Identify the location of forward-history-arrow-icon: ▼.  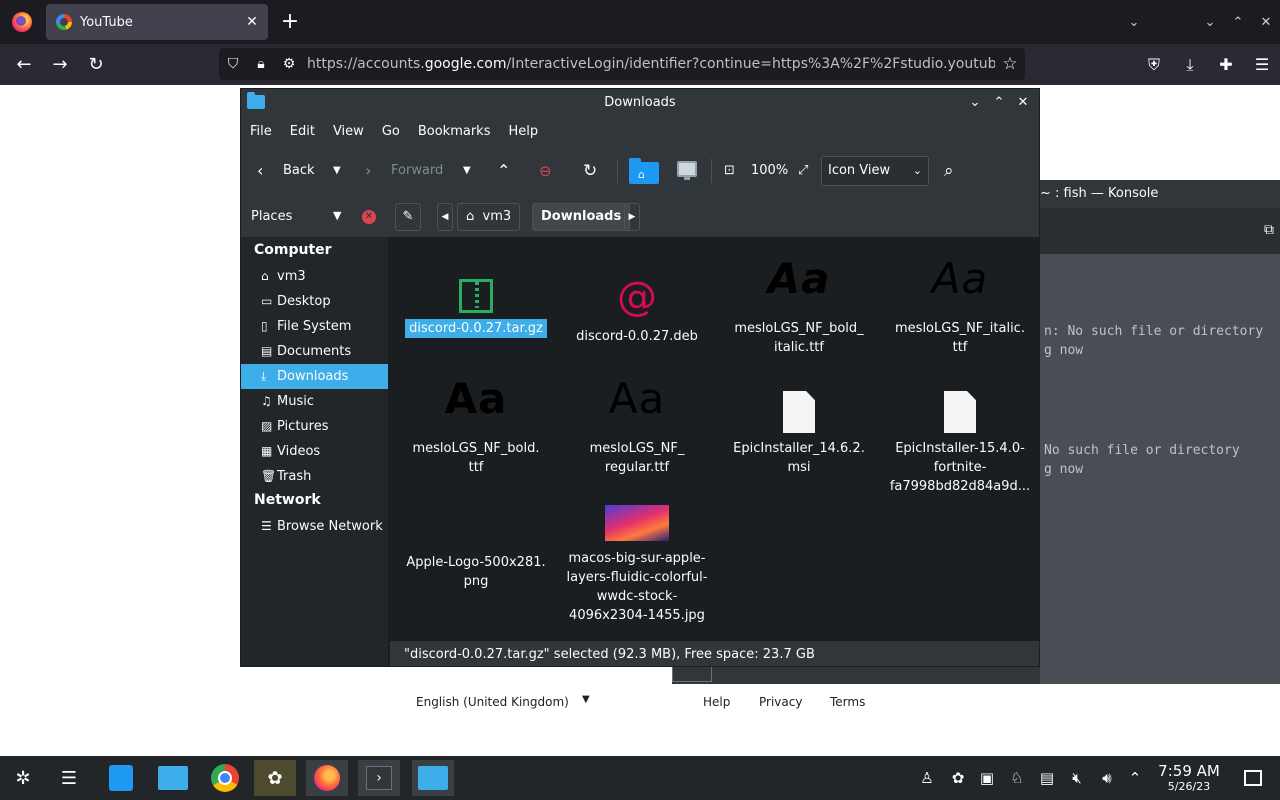
(467, 171).